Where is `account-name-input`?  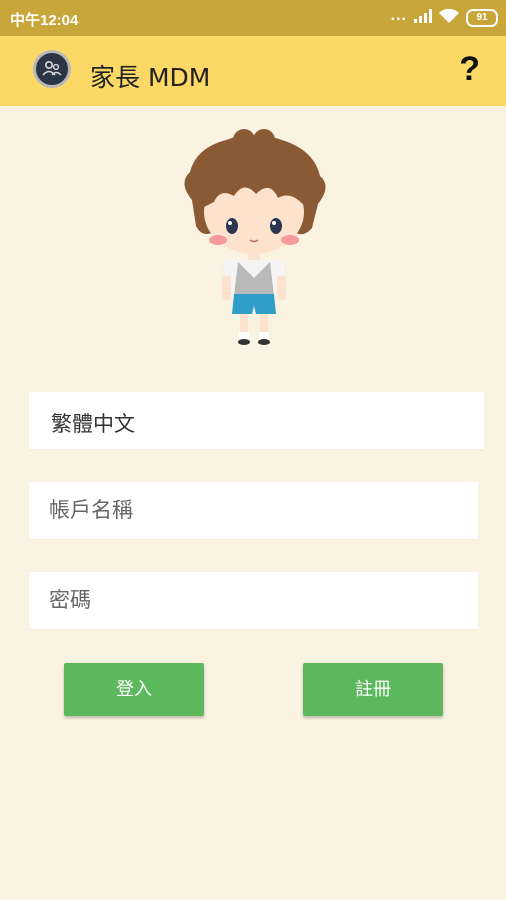 account-name-input is located at coordinates (253, 510).